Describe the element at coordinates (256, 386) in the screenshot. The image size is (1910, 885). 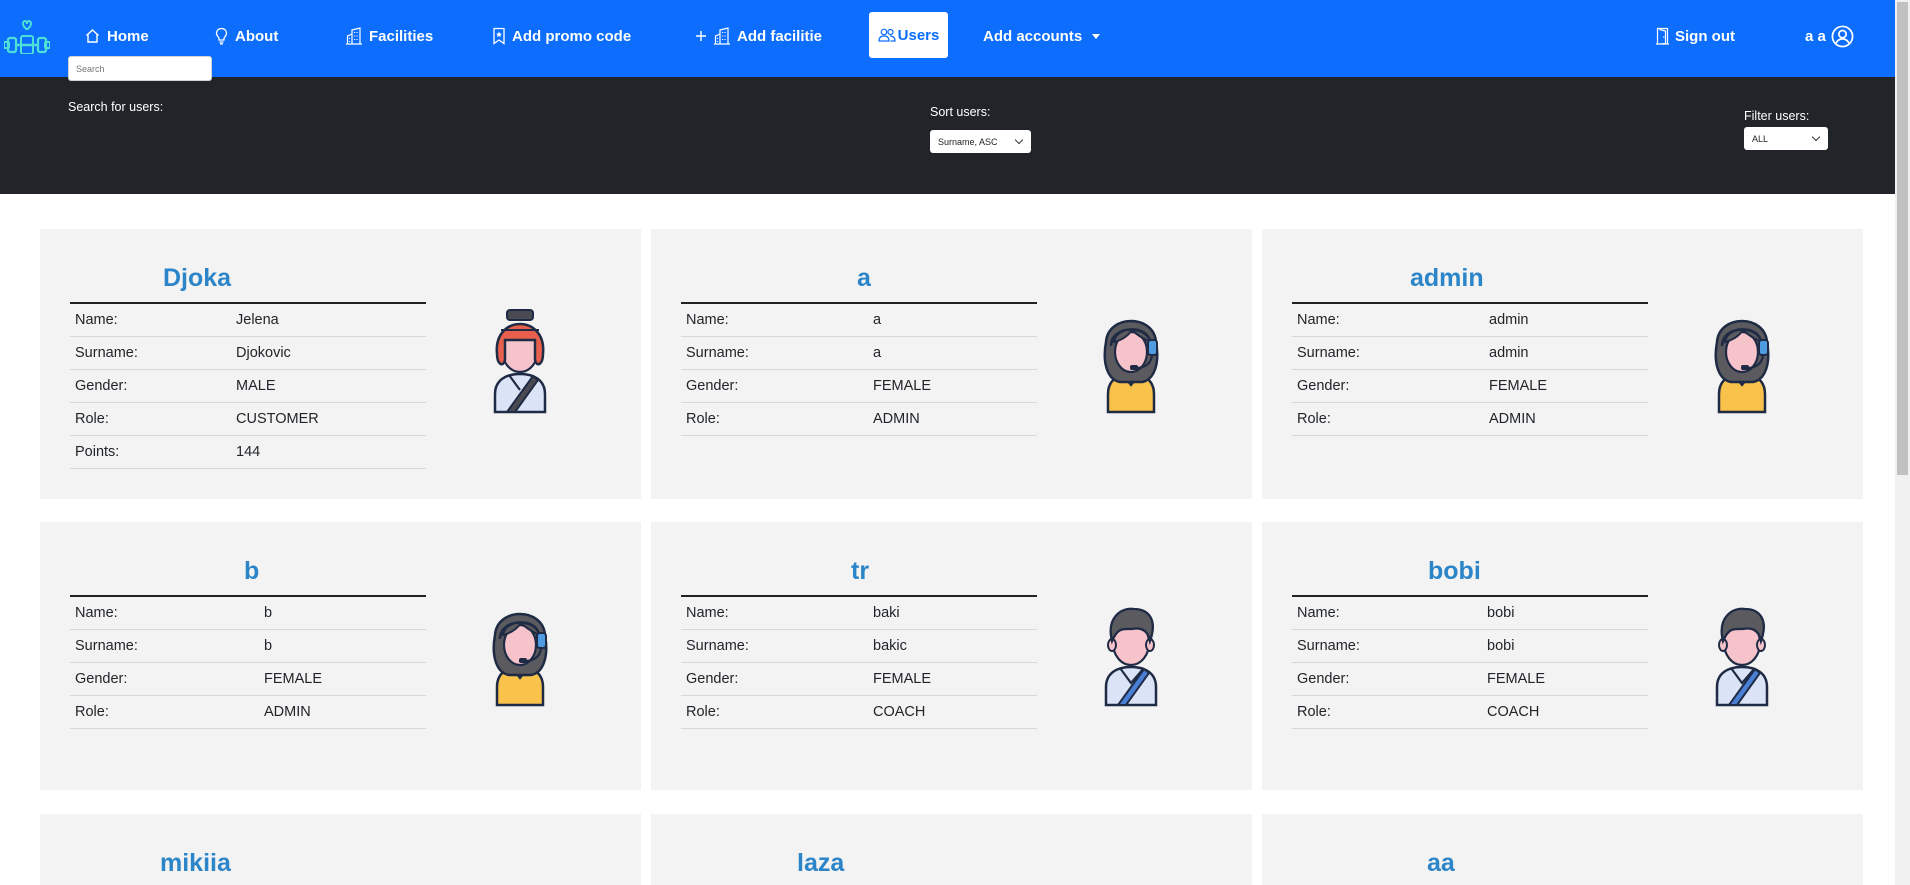
I see `gender-value: MALE` at that location.